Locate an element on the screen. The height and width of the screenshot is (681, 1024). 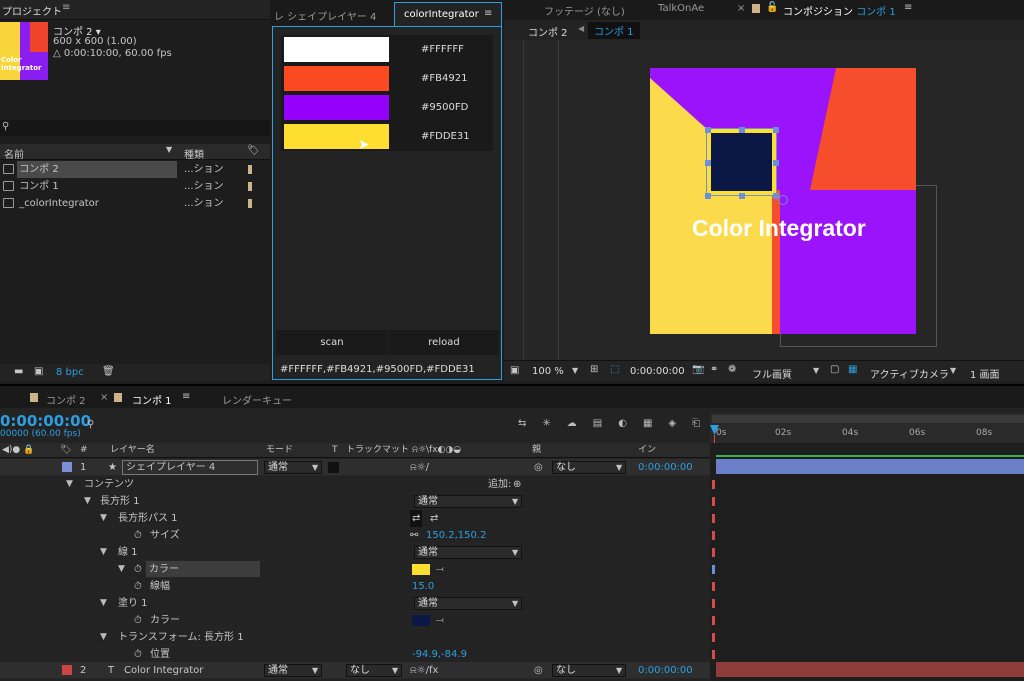
color-row: #FFFFFF is located at coordinates (387, 49).